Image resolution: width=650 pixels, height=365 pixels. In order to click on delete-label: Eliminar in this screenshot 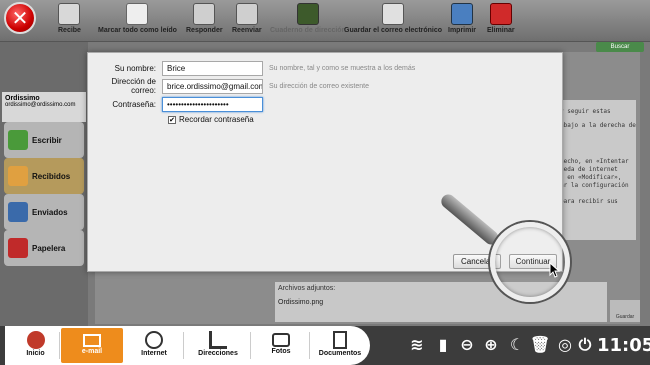, I will do `click(501, 30)`.